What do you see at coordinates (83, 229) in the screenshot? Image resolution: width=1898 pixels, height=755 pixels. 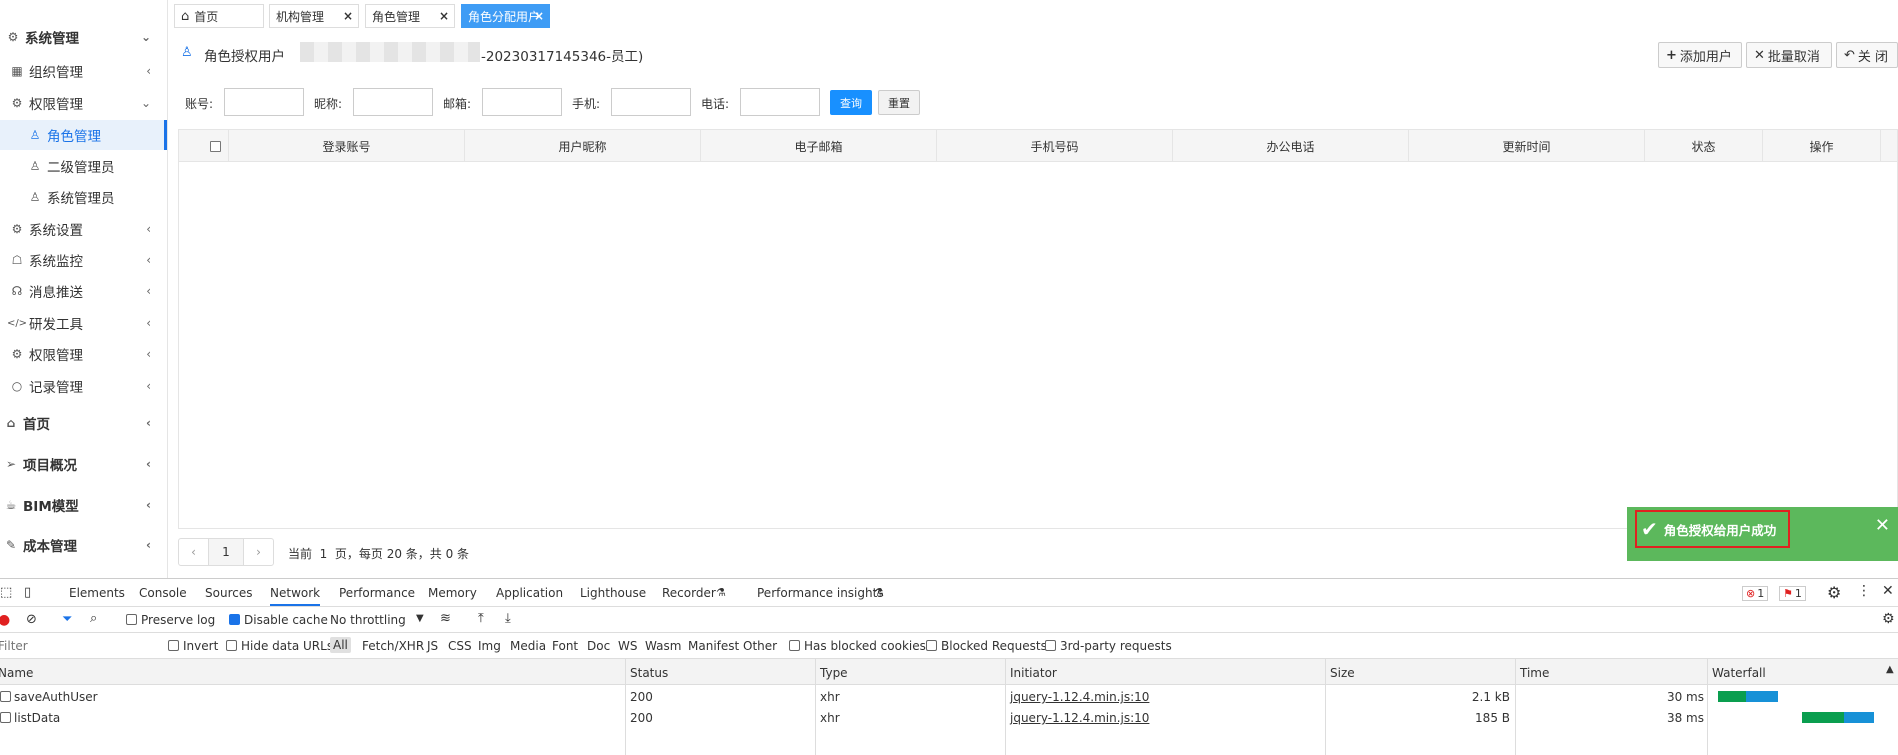 I see `sidebar-item-system-settings: ⚙ 系统设置 ‹` at bounding box center [83, 229].